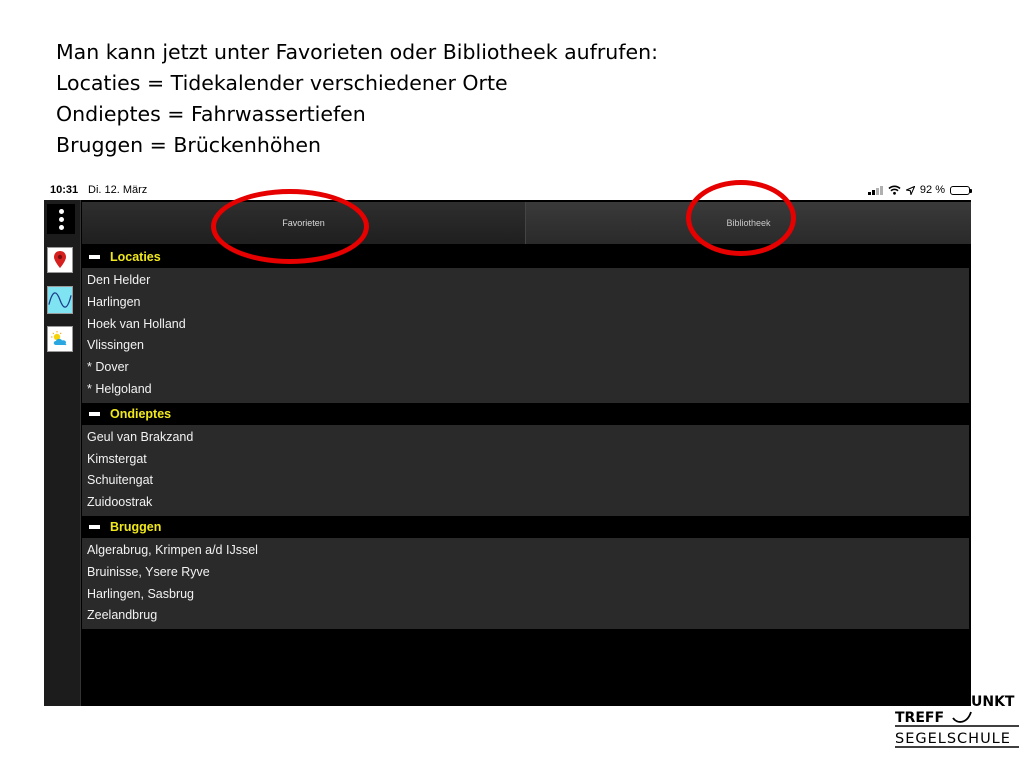 Image resolution: width=1024 pixels, height=768 pixels. Describe the element at coordinates (875, 190) in the screenshot. I see `signal-icon` at that location.